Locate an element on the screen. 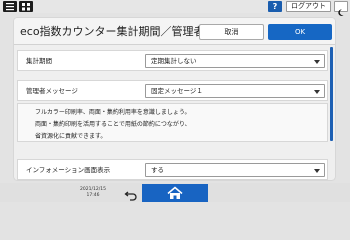 This screenshot has width=350, height=240. admin-message-row: 管理者メッセージ 固定メッセージ１ is located at coordinates (172, 90).